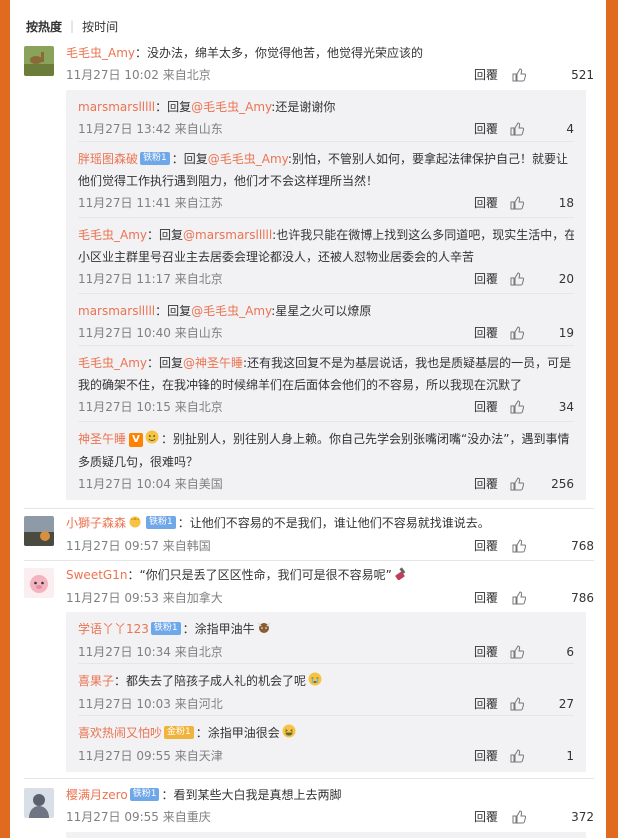  What do you see at coordinates (124, 651) in the screenshot?
I see `timestamp: 11月27日 10:34` at bounding box center [124, 651].